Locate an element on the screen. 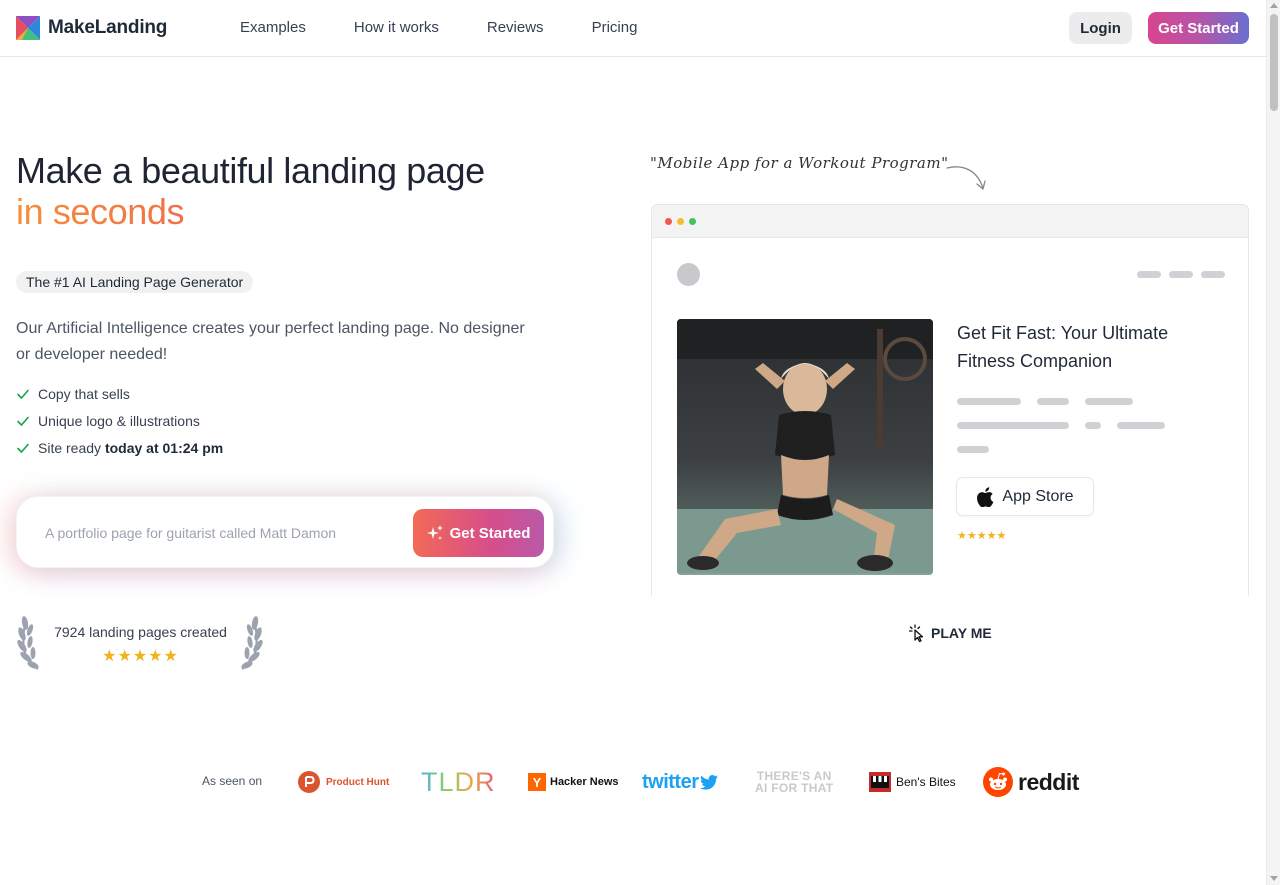 The height and width of the screenshot is (885, 1280). login-button: Login is located at coordinates (1100, 28).